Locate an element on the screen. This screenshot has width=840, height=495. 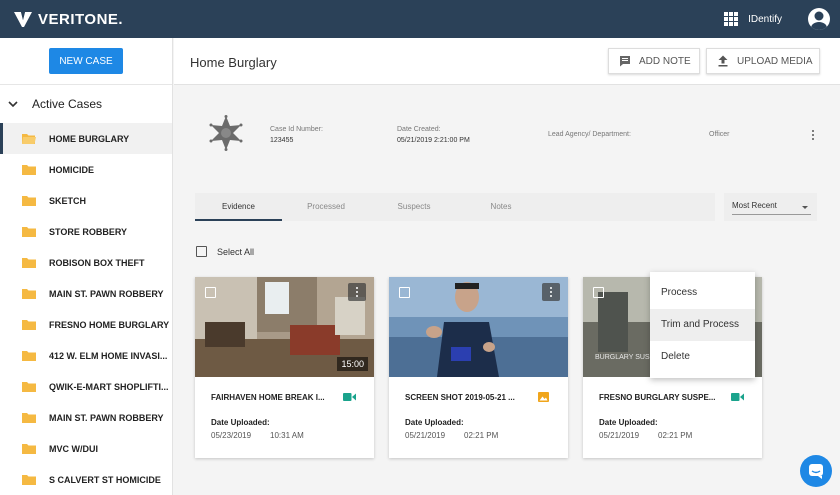
lead-agency-label: Lead Agency/ Department: is located at coordinates (589, 134).